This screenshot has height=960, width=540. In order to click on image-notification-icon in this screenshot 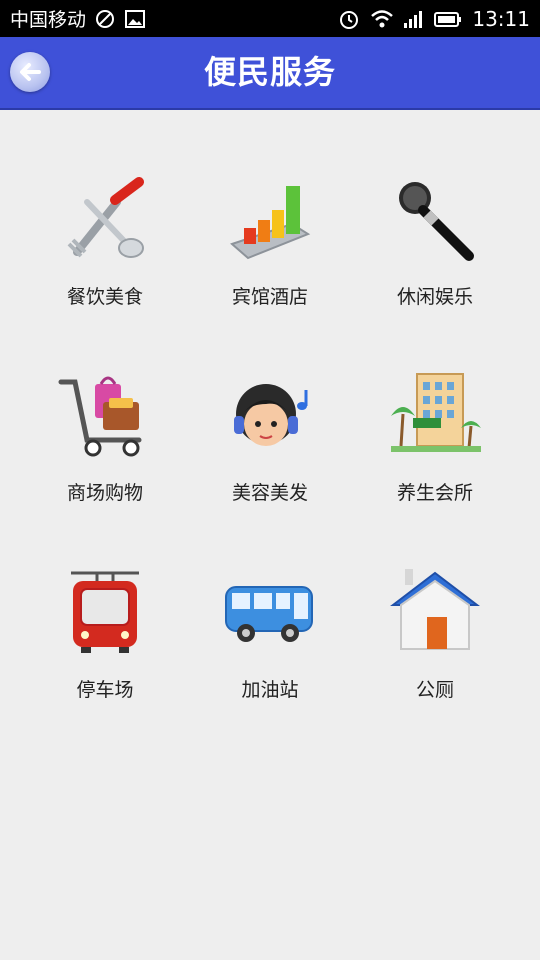, I will do `click(135, 19)`.